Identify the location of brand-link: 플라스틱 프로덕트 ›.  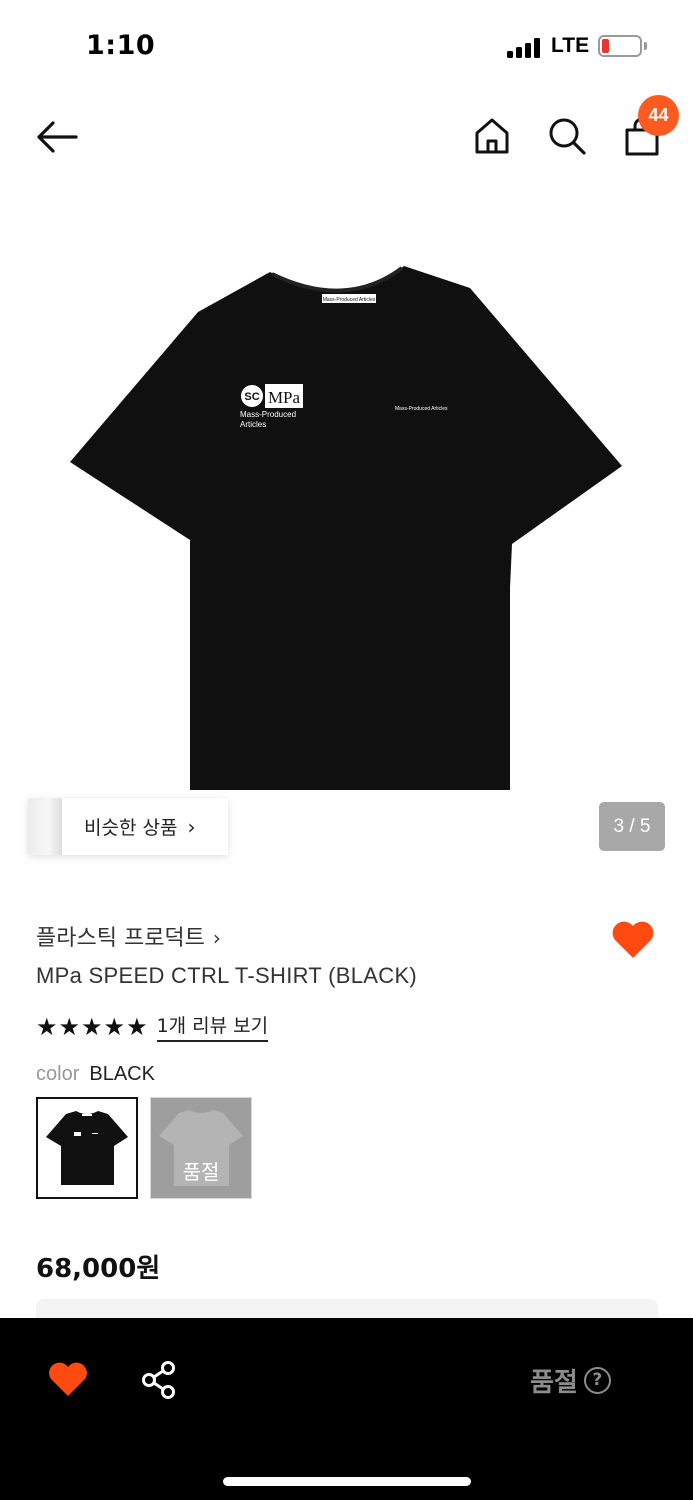
(128, 936).